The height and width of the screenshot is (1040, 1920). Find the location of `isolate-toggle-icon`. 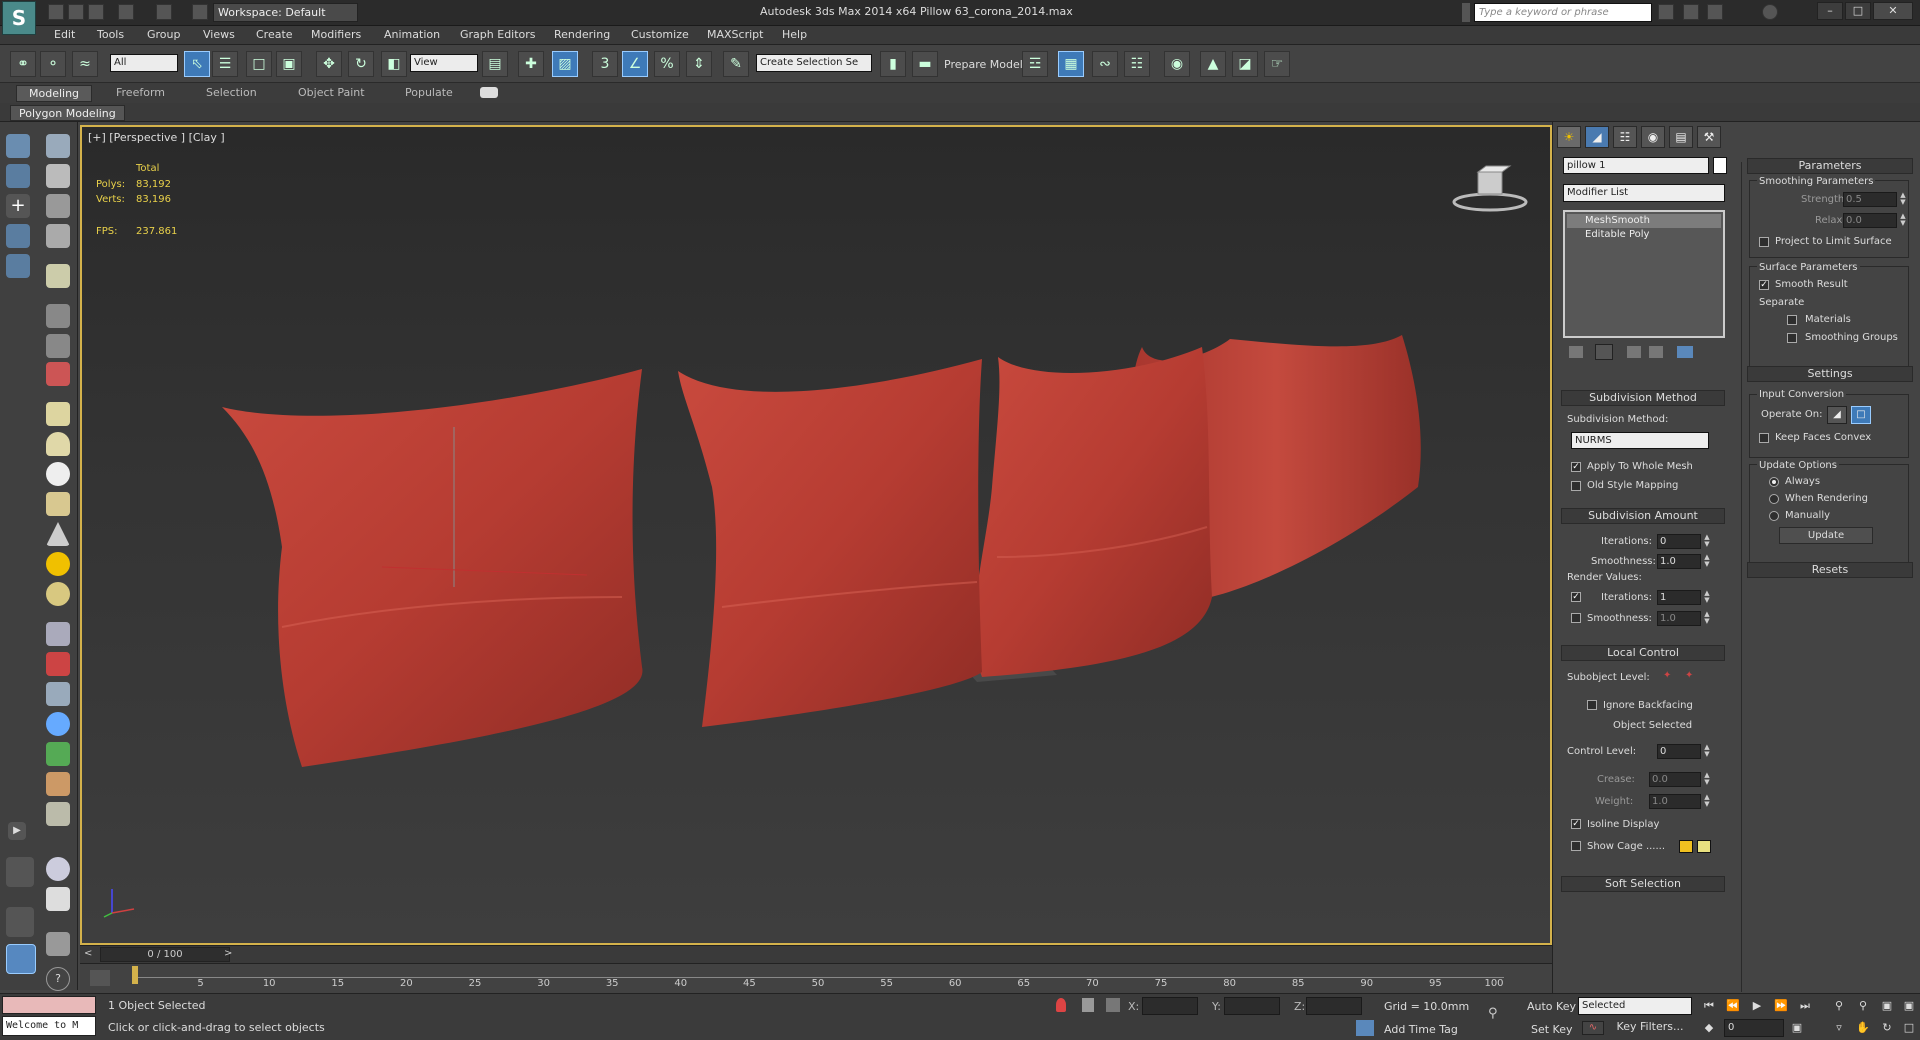

isolate-toggle-icon is located at coordinates (1061, 1005).